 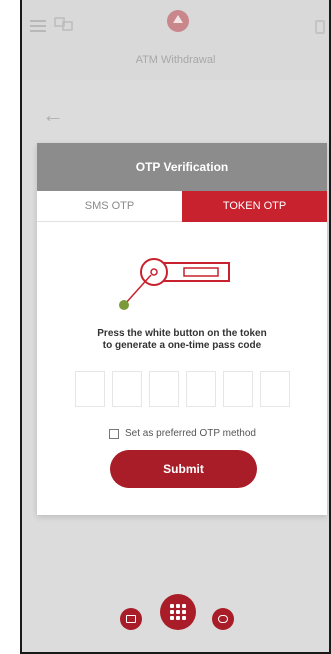 What do you see at coordinates (182, 167) in the screenshot?
I see `modal-title: OTP Verification` at bounding box center [182, 167].